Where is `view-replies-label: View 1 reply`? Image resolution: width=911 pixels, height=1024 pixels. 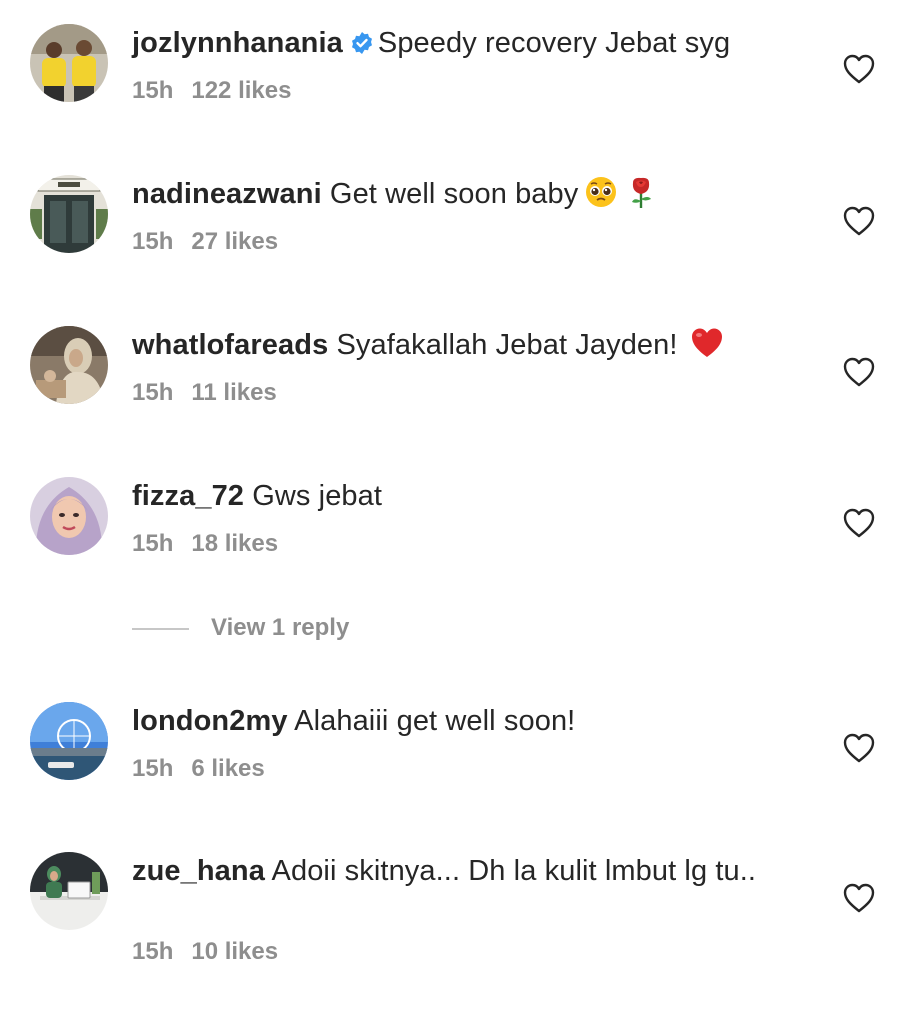
view-replies-label: View 1 reply is located at coordinates (280, 628).